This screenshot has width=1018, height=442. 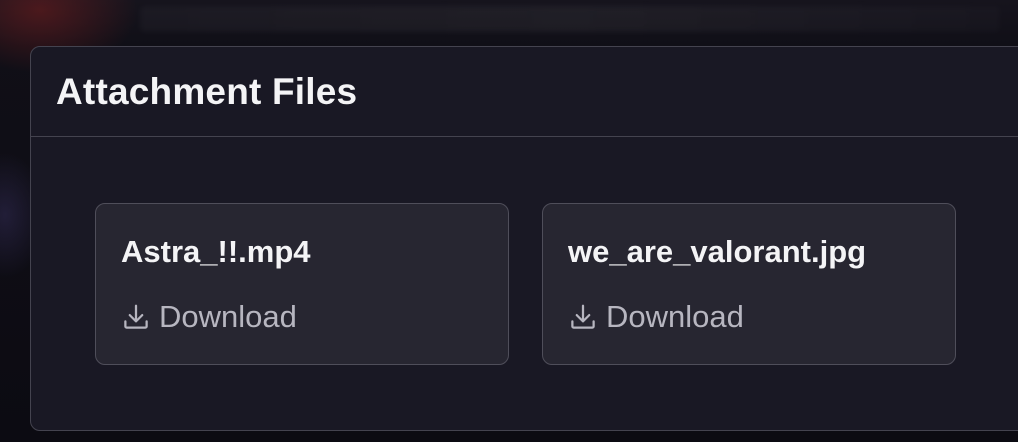 I want to click on modal-title: Attachment Files, so click(x=207, y=91).